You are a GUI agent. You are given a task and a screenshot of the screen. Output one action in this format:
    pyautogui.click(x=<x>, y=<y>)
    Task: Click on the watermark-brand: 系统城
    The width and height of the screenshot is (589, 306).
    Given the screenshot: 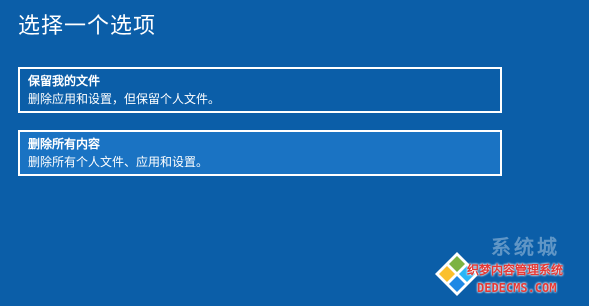 What is the action you would take?
    pyautogui.click(x=525, y=247)
    